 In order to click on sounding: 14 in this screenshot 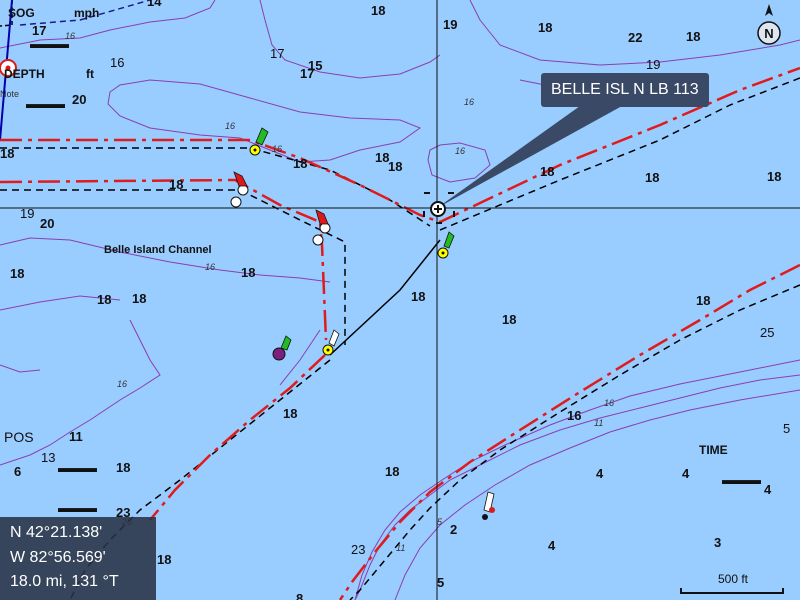, I will do `click(154, 4)`.